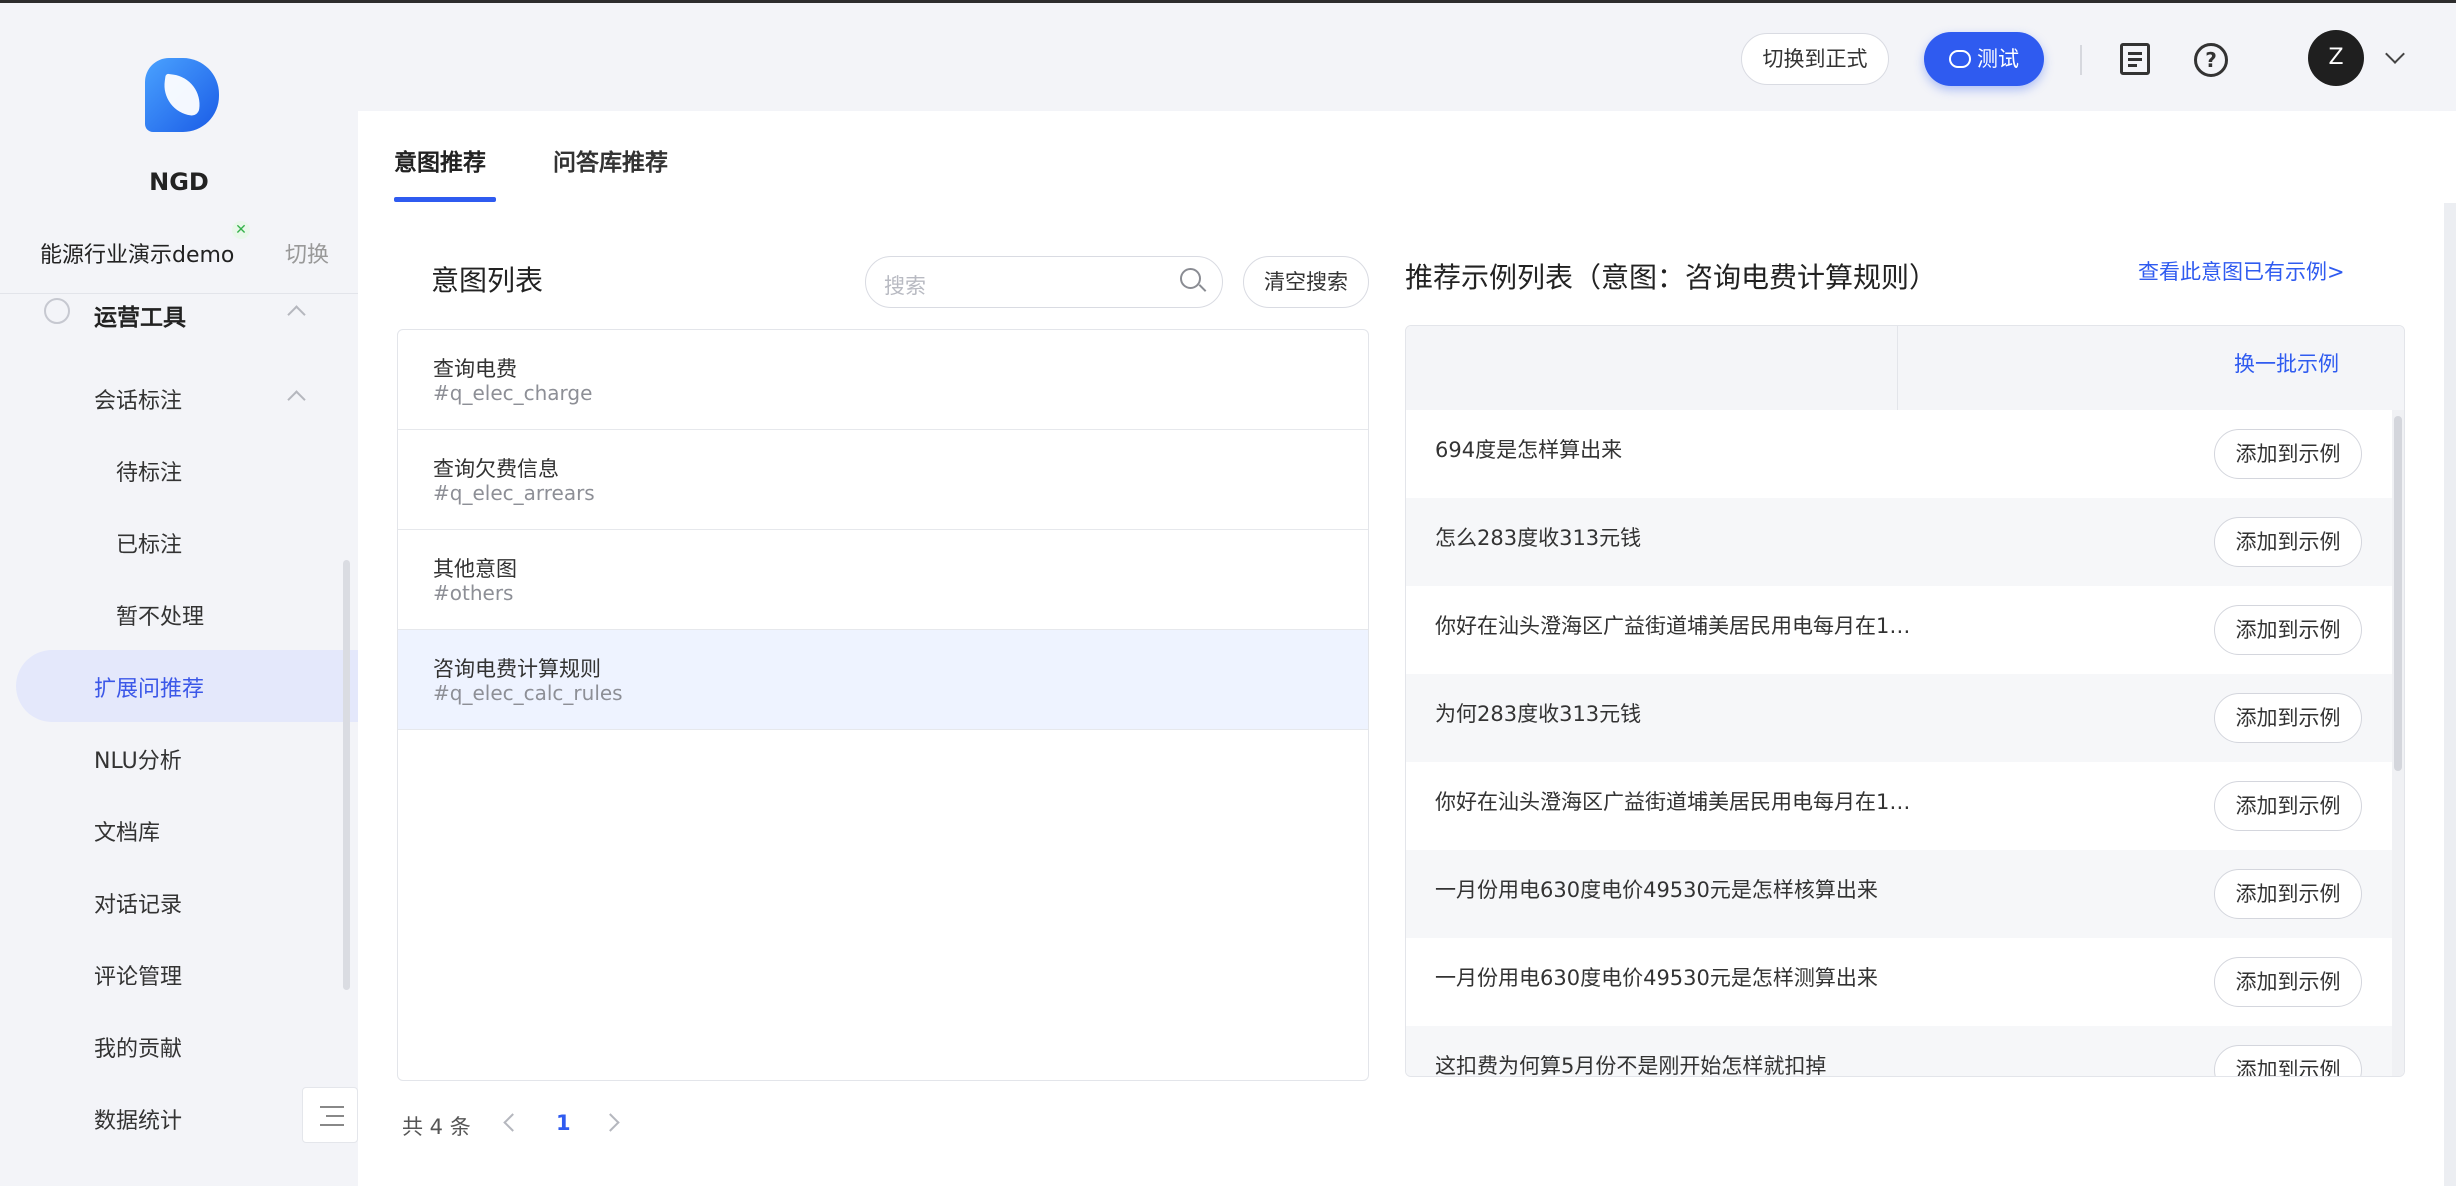 Image resolution: width=2456 pixels, height=1186 pixels. I want to click on sidebar-item-extension-recommend: 扩展问推荐, so click(149, 687).